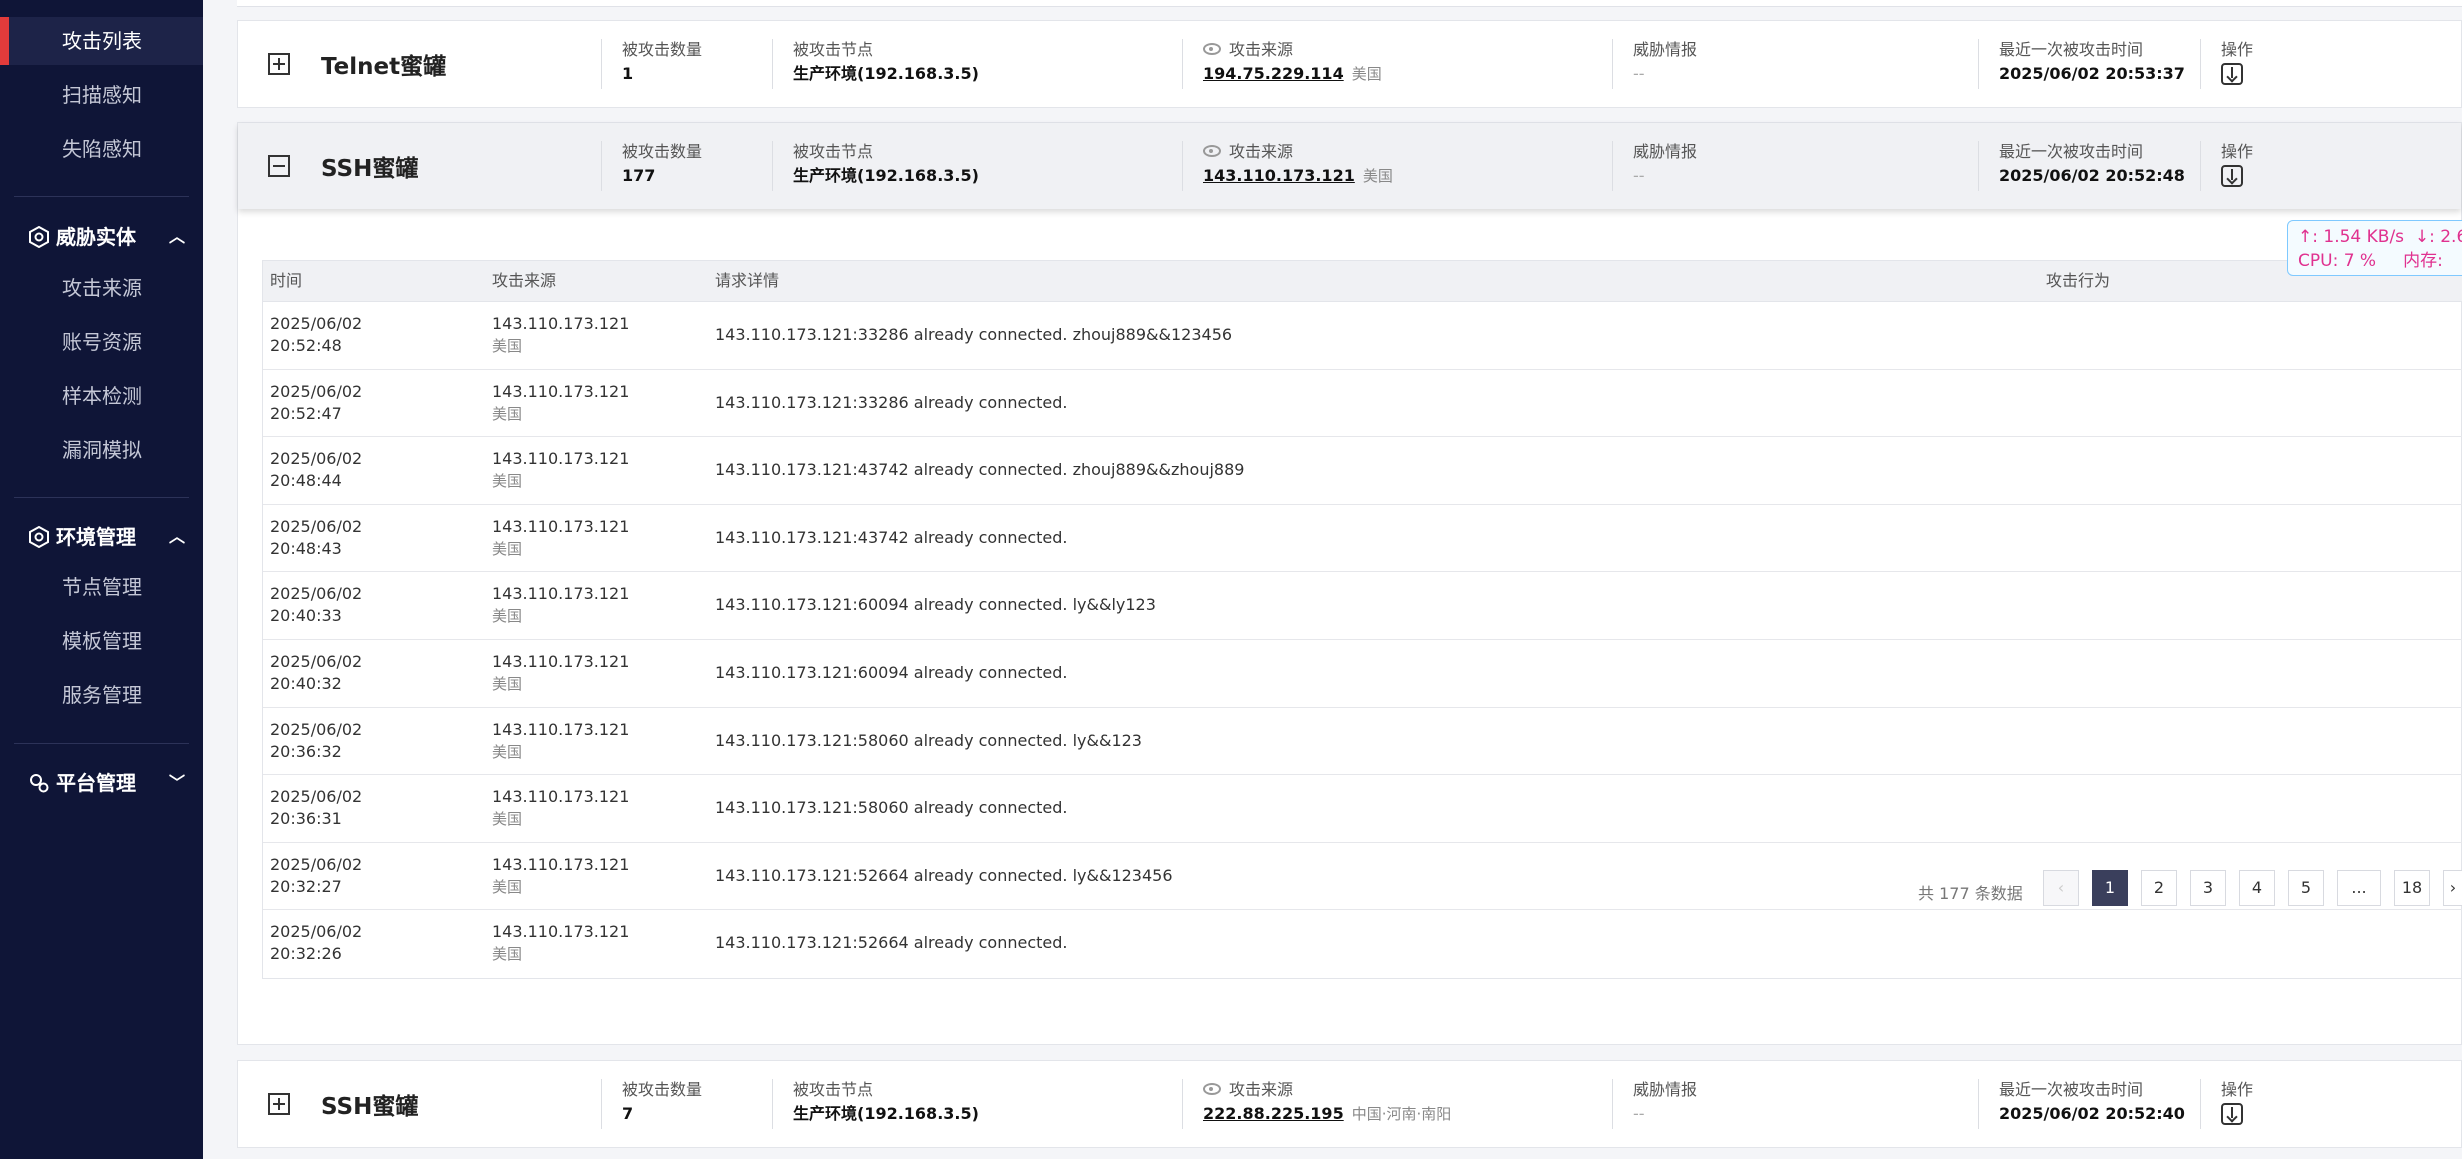 This screenshot has width=2462, height=1159. What do you see at coordinates (2257, 888) in the screenshot?
I see `page-button: 4` at bounding box center [2257, 888].